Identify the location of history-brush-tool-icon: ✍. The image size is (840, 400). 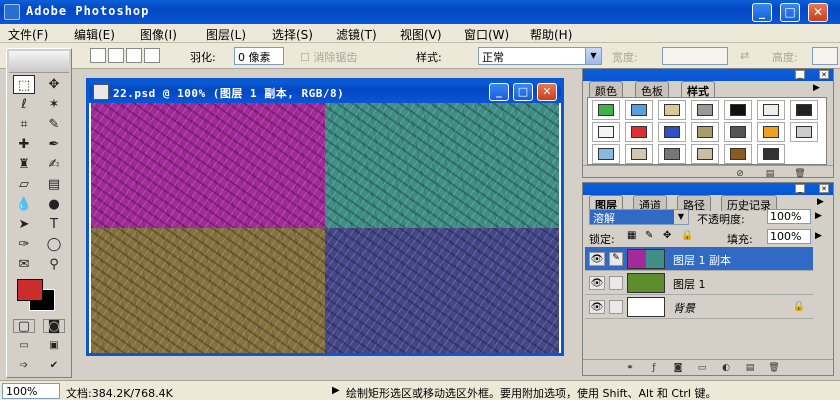
(54, 164).